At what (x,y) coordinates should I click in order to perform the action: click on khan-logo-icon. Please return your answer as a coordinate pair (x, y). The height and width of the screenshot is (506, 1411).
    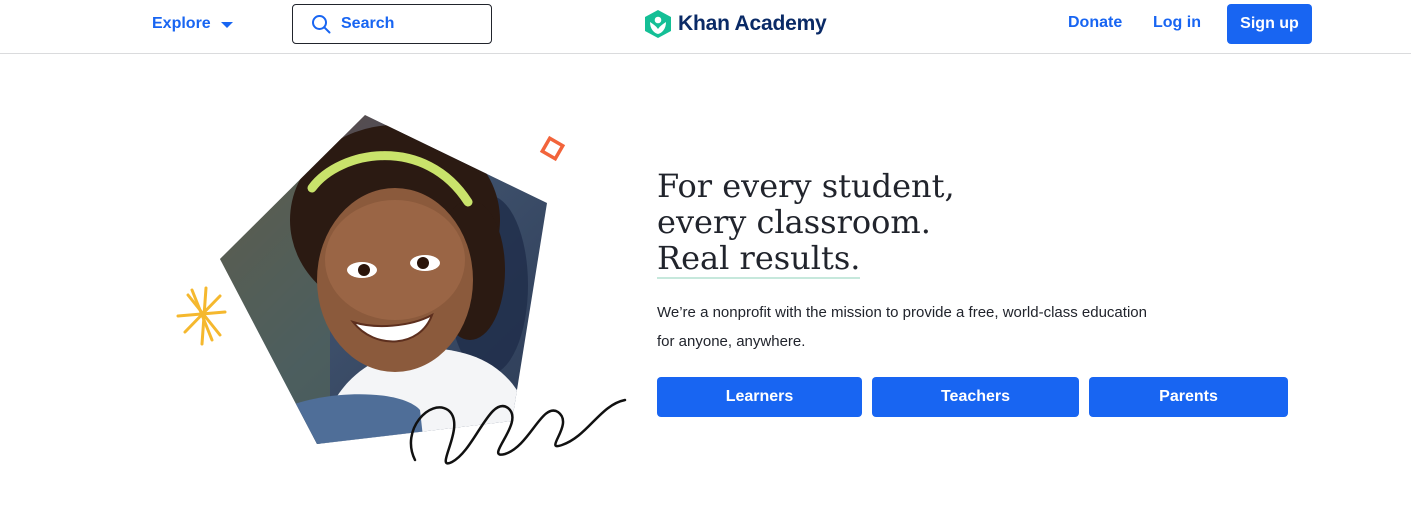
    Looking at the image, I should click on (658, 24).